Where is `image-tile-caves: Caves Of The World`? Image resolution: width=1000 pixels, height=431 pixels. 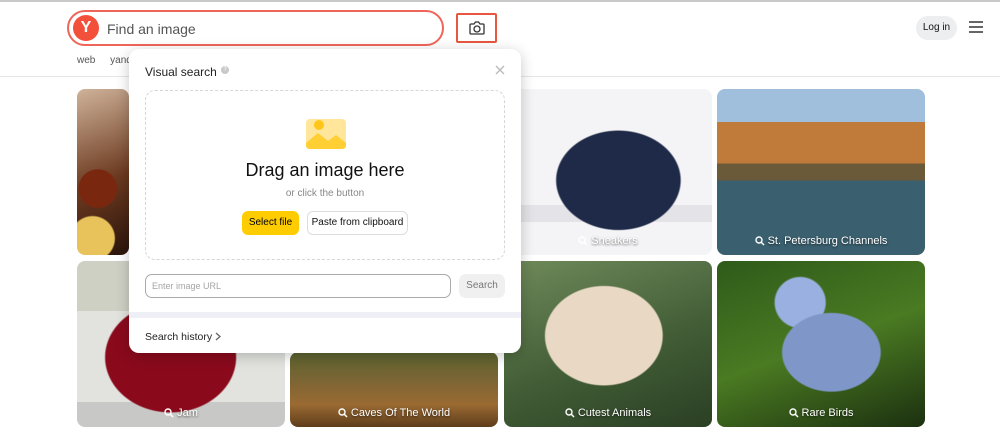 image-tile-caves: Caves Of The World is located at coordinates (394, 389).